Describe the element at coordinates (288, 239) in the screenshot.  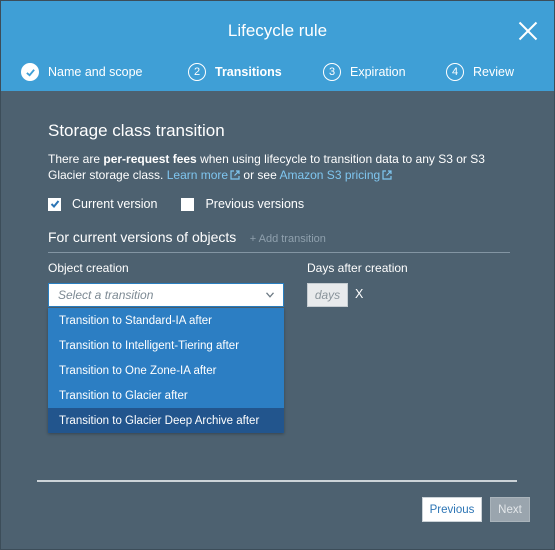
I see `add-transition-button: + Add transition` at that location.